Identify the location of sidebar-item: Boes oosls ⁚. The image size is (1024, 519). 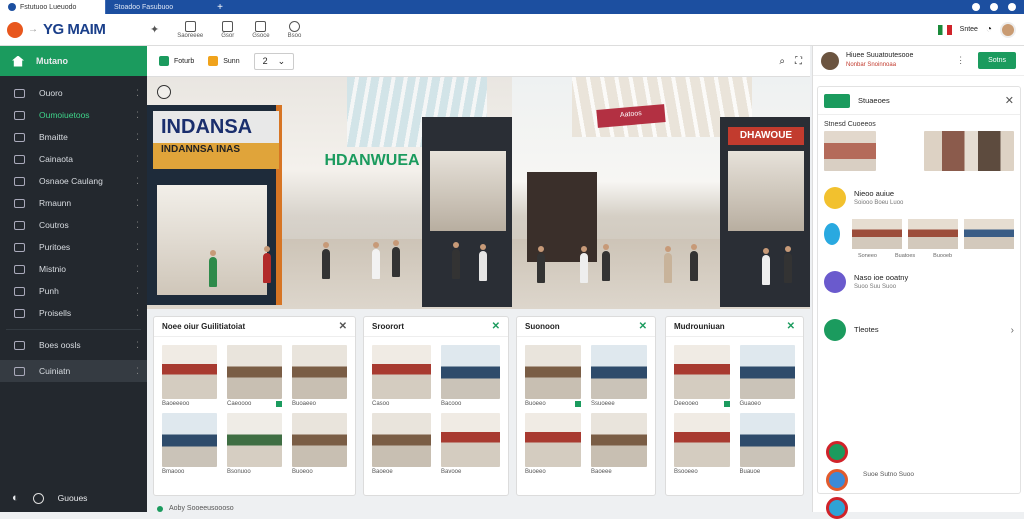
(73, 345).